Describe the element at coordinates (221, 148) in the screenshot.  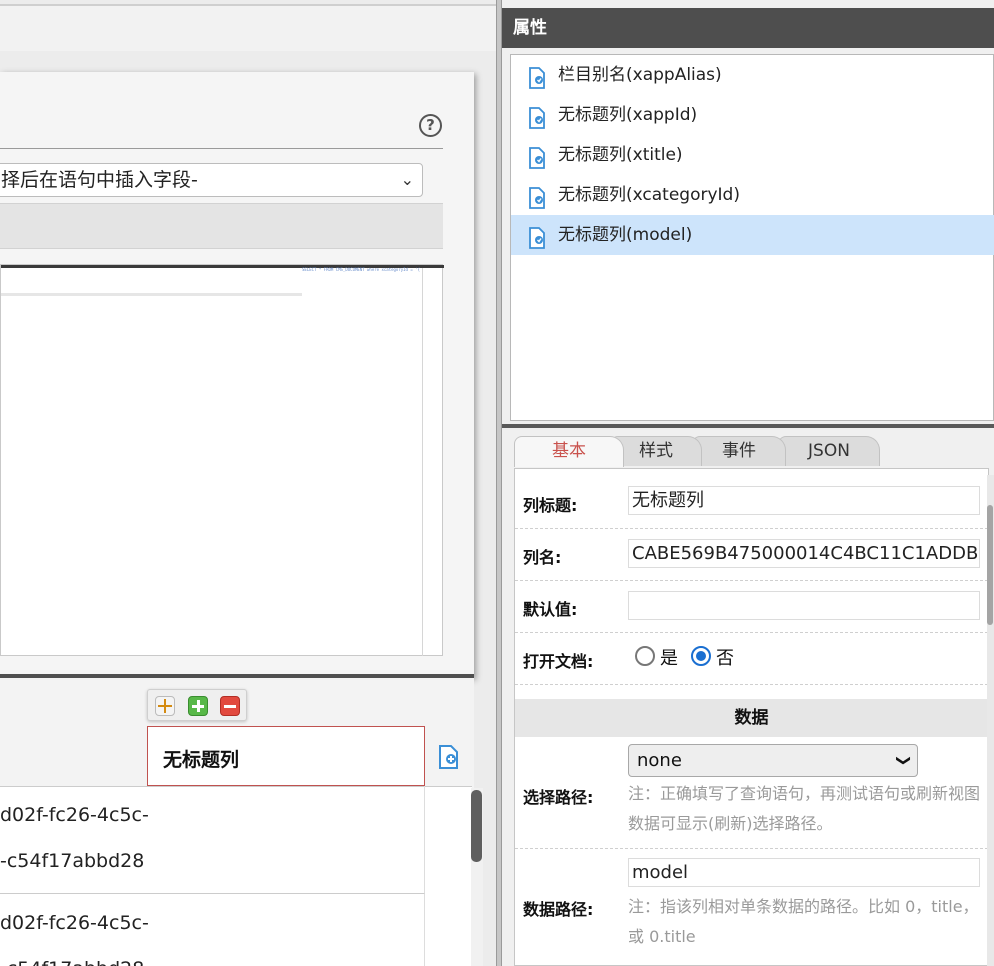
I see `dialog-divider` at that location.